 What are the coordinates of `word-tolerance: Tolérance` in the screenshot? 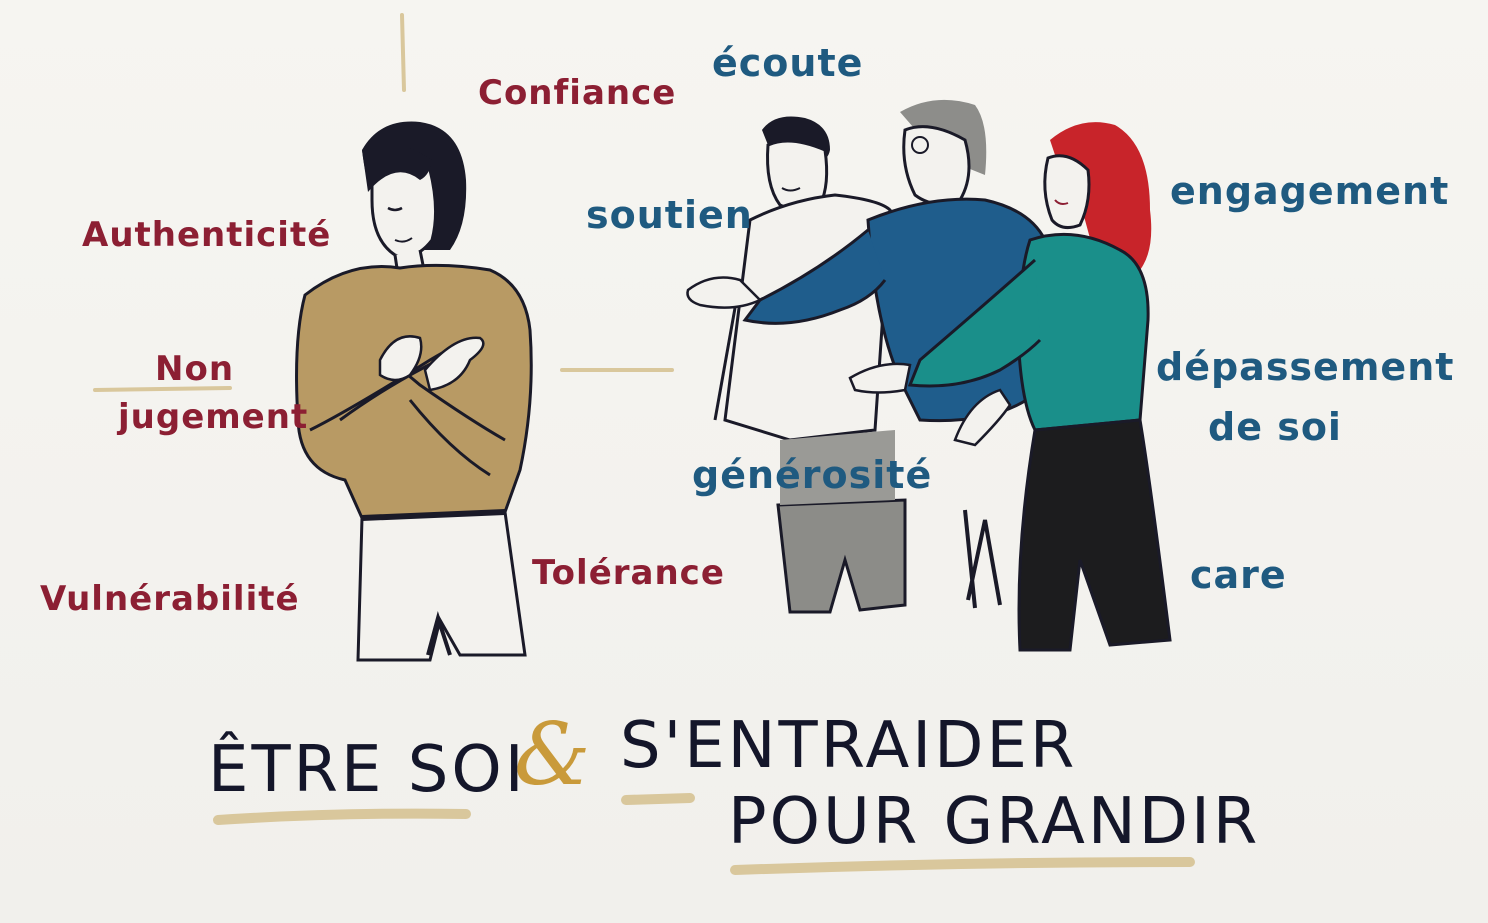 It's located at (628, 573).